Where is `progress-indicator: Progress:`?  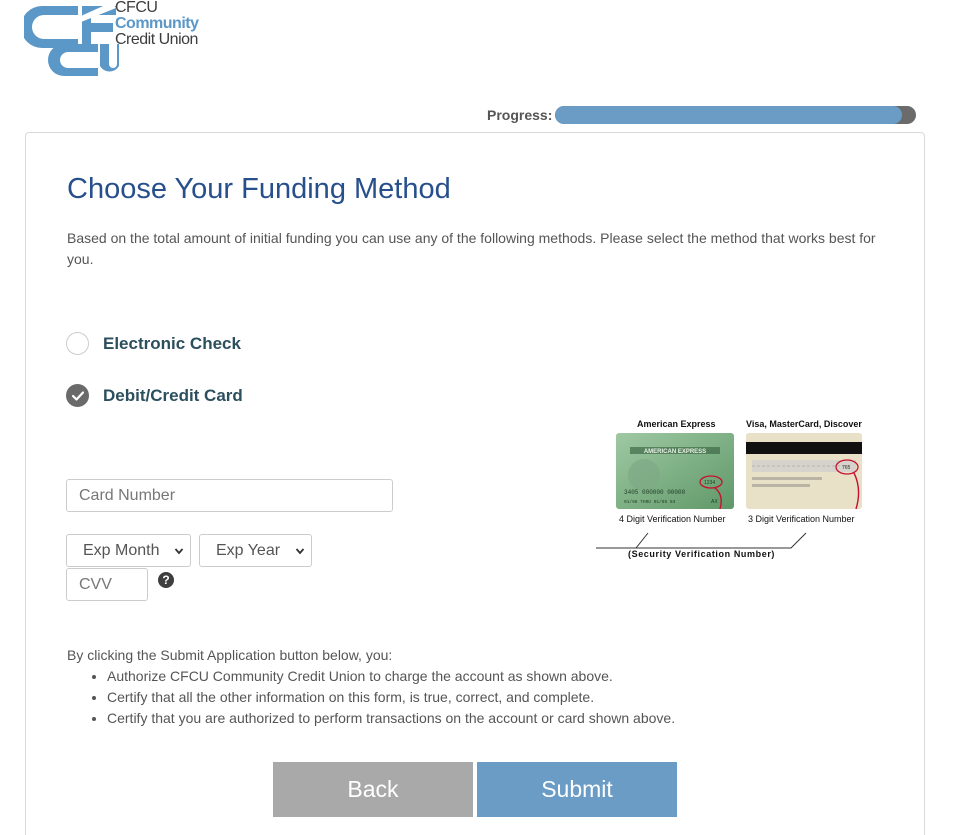 progress-indicator: Progress: is located at coordinates (702, 115).